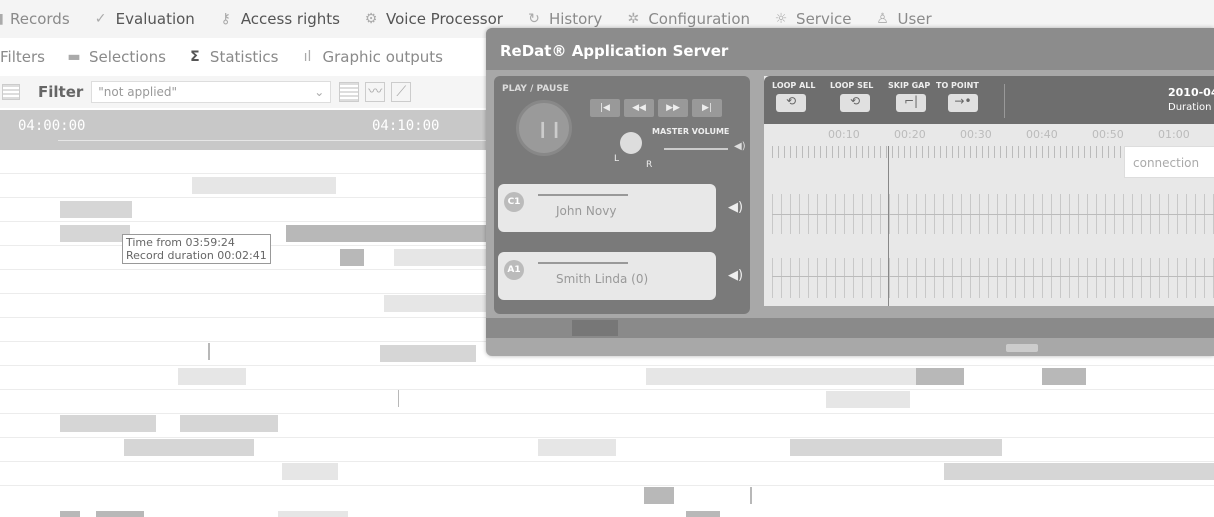 The image size is (1214, 517). I want to click on menu-records: ▮ Records, so click(35, 19).